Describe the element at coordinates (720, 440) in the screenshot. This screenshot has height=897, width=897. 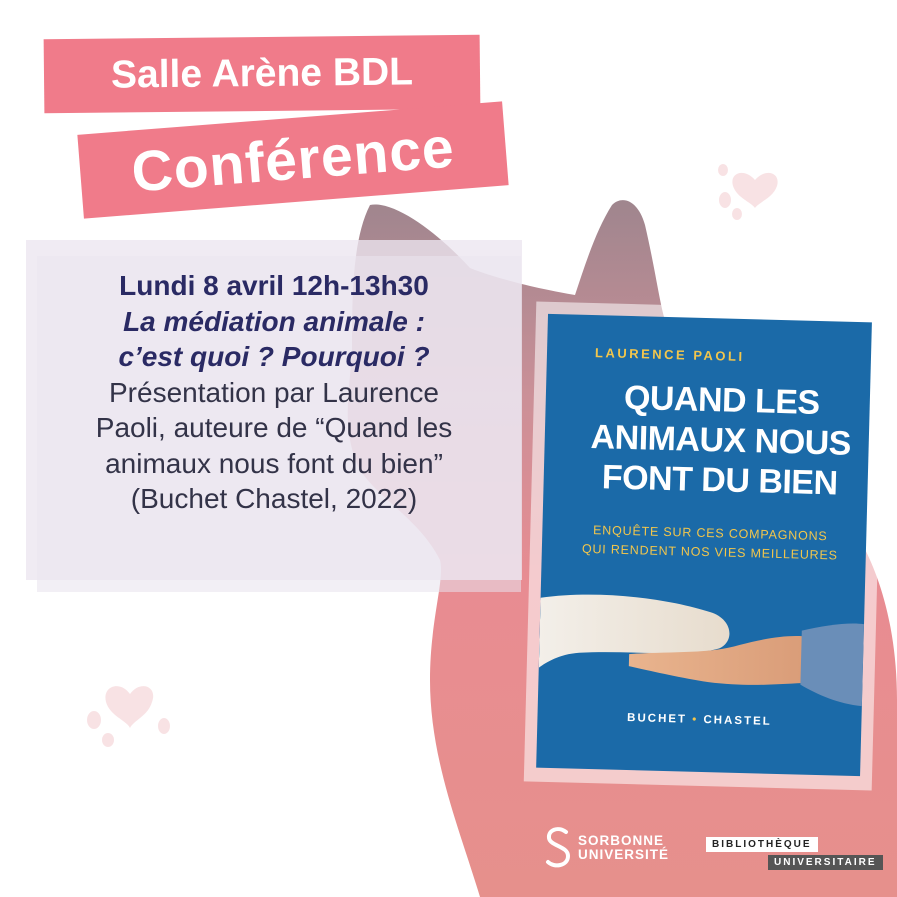
I see `book-title: QUAND LES ANIMAUX NOUS FONT DU BIEN` at that location.